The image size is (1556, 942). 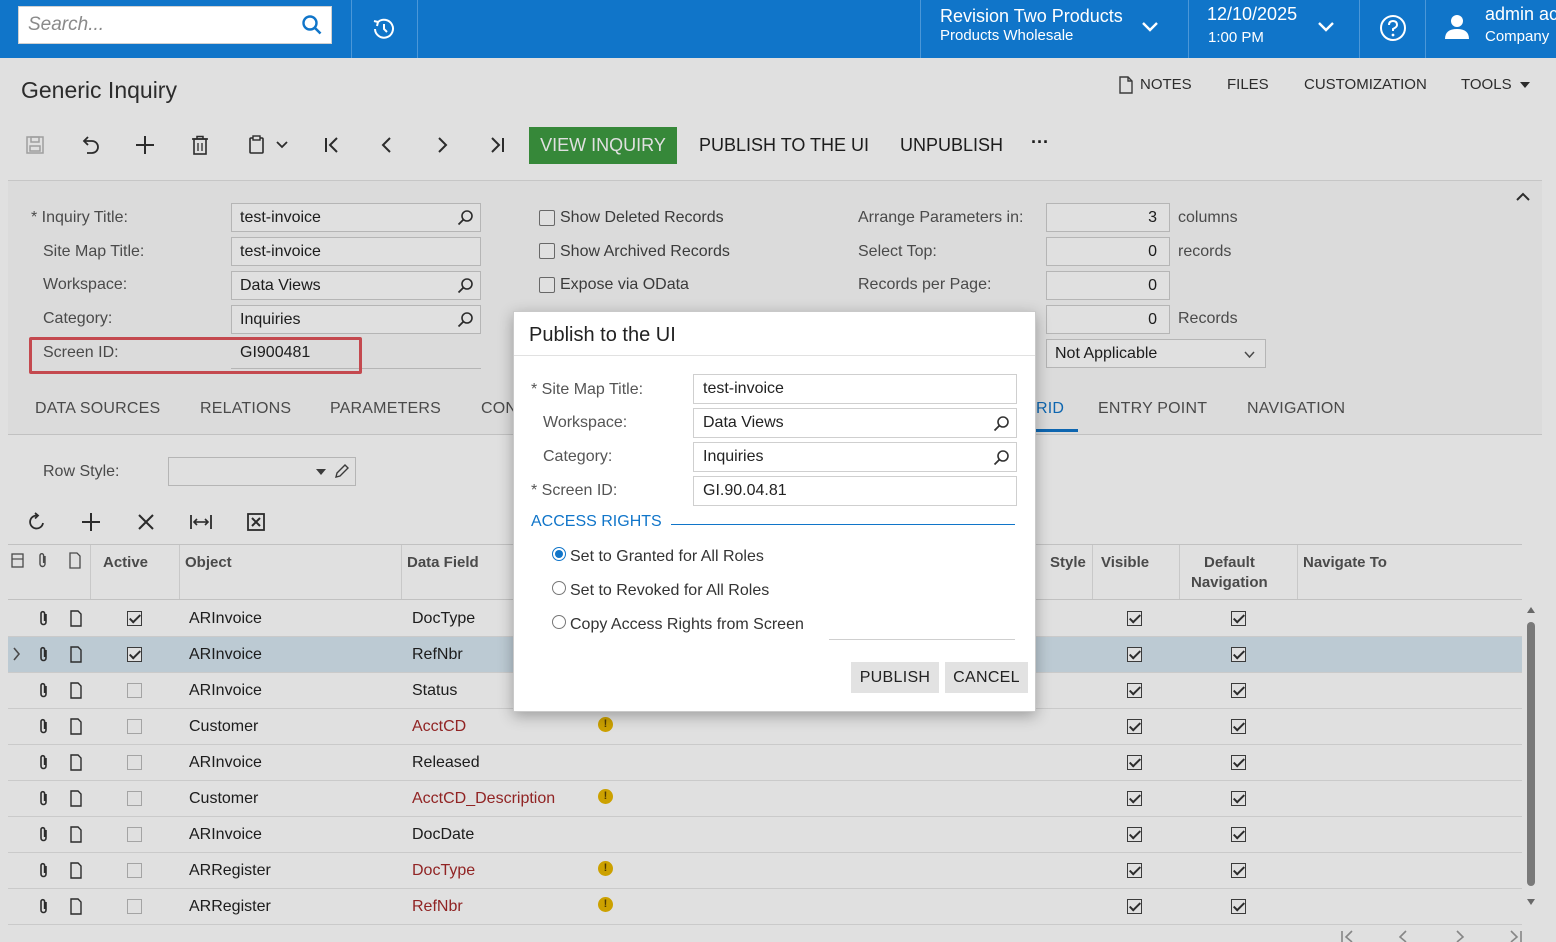 What do you see at coordinates (443, 835) in the screenshot?
I see `data-field-cell: DocDate` at bounding box center [443, 835].